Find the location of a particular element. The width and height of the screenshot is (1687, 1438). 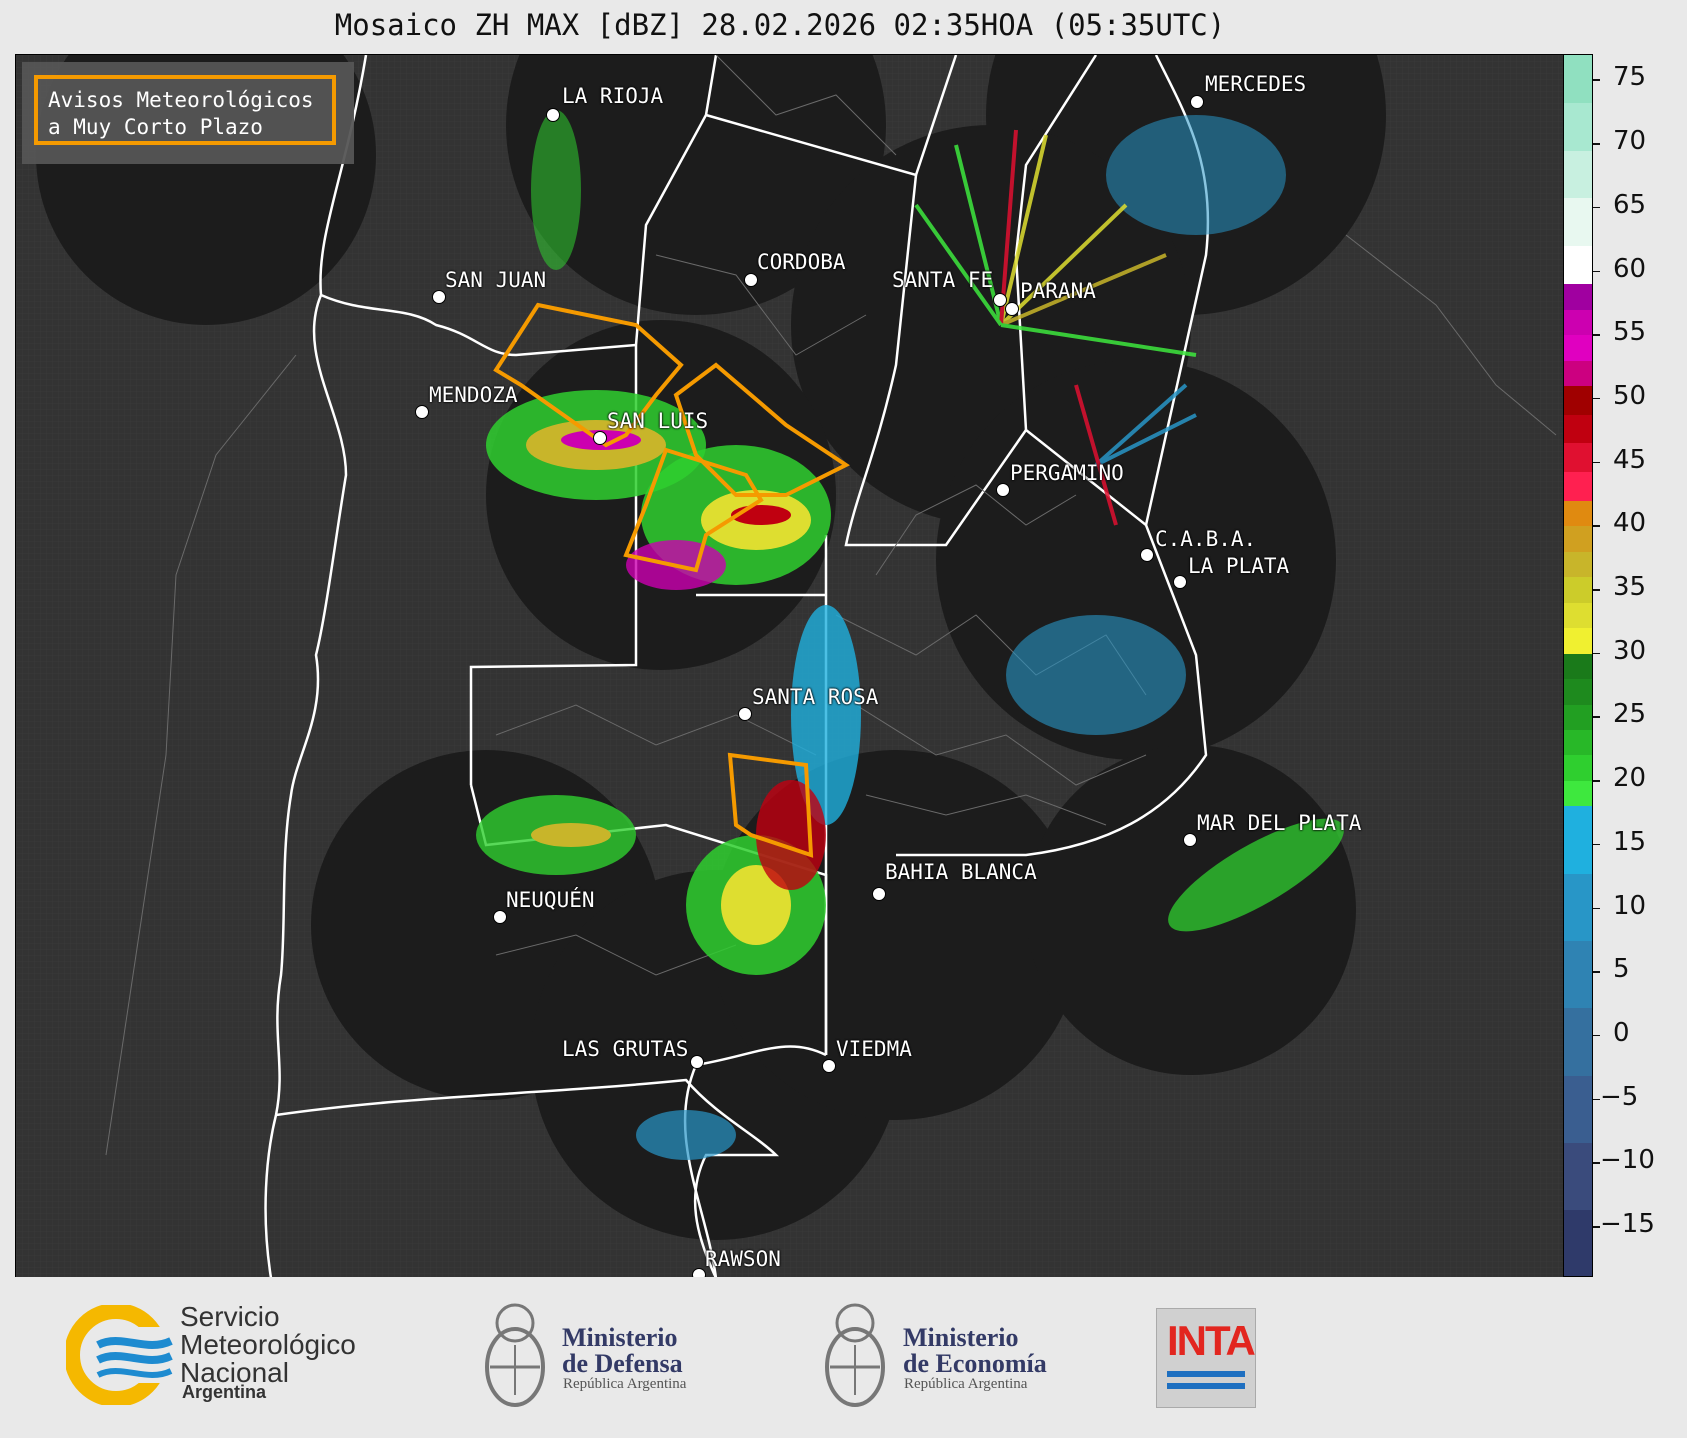

city-dot-las-grutas is located at coordinates (697, 1062).